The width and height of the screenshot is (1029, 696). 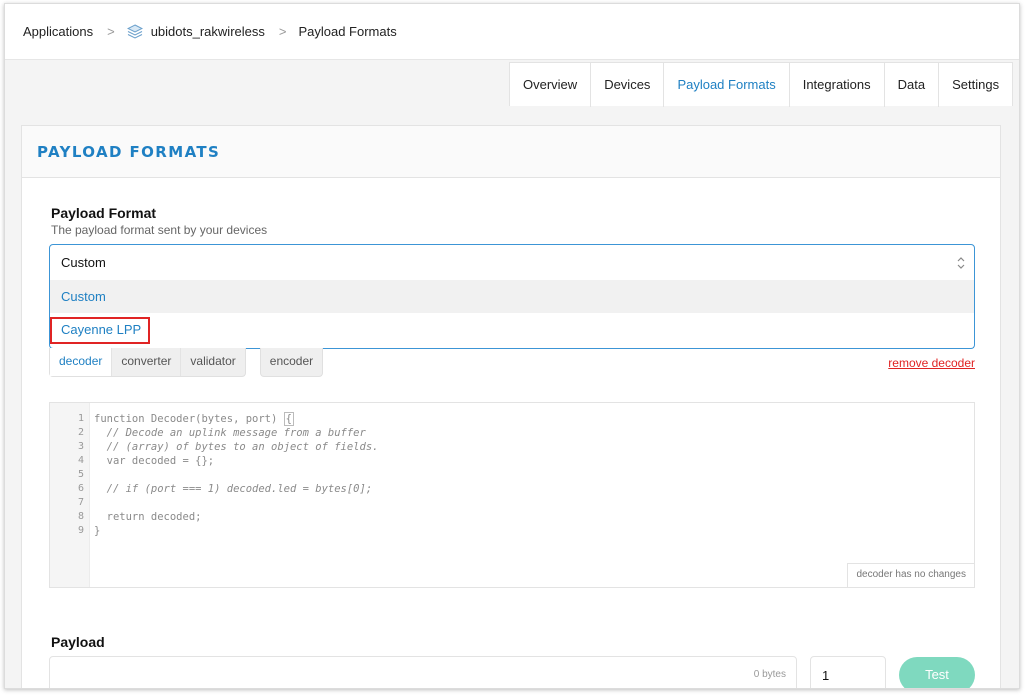 What do you see at coordinates (148, 517) in the screenshot?
I see `code-line: return decoded;` at bounding box center [148, 517].